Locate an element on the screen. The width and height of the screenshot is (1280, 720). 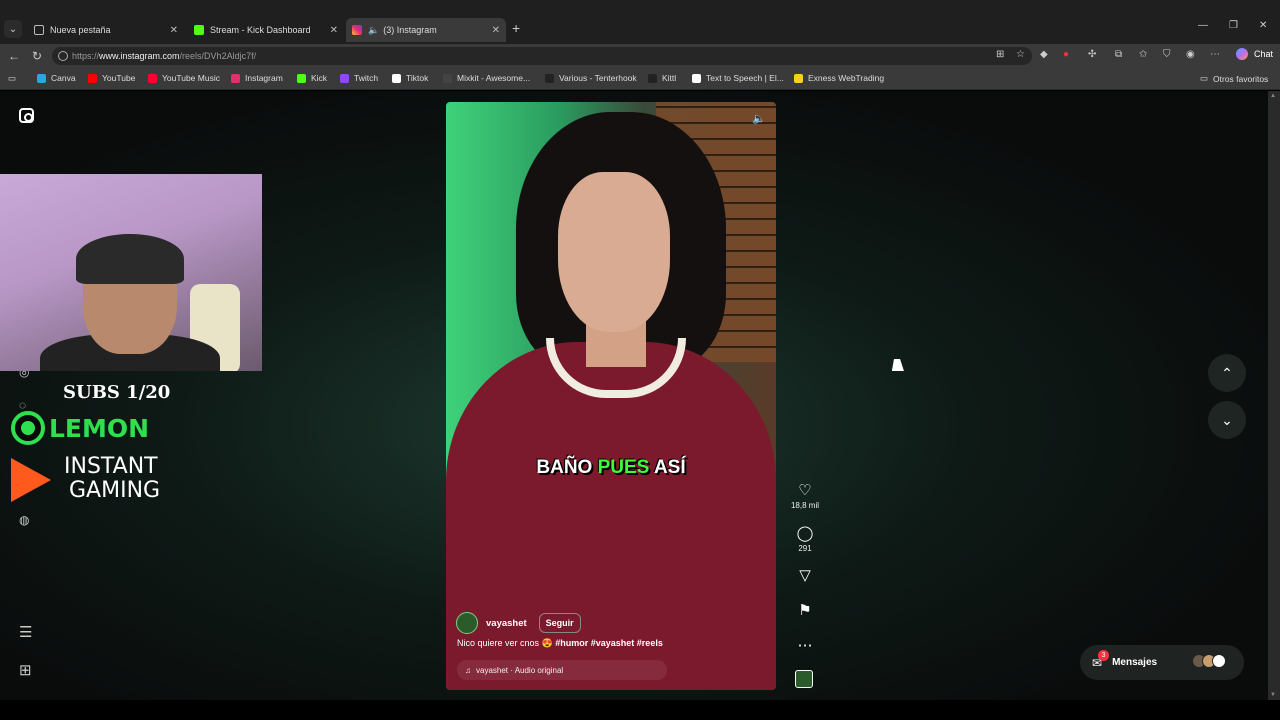
bookmark-instagram: Instagram is located at coordinates (257, 78).